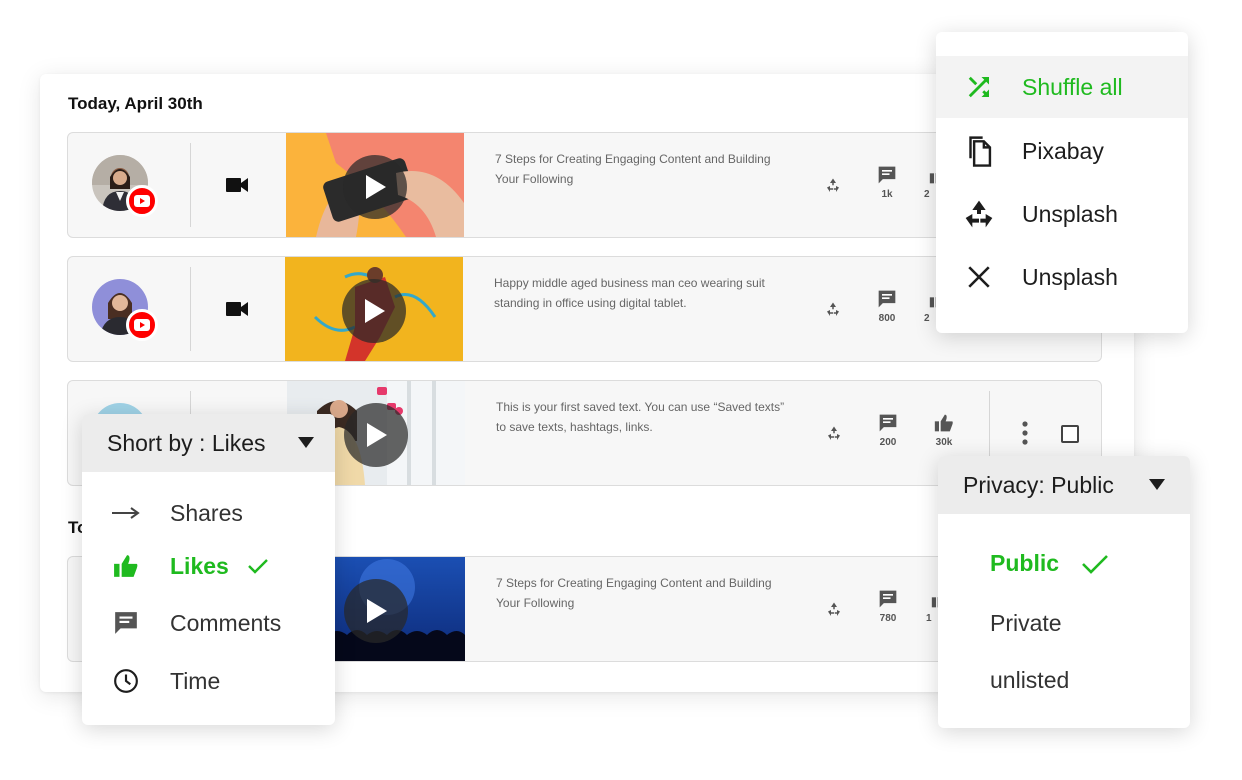  I want to click on sort-option-shares: Shares, so click(208, 513).